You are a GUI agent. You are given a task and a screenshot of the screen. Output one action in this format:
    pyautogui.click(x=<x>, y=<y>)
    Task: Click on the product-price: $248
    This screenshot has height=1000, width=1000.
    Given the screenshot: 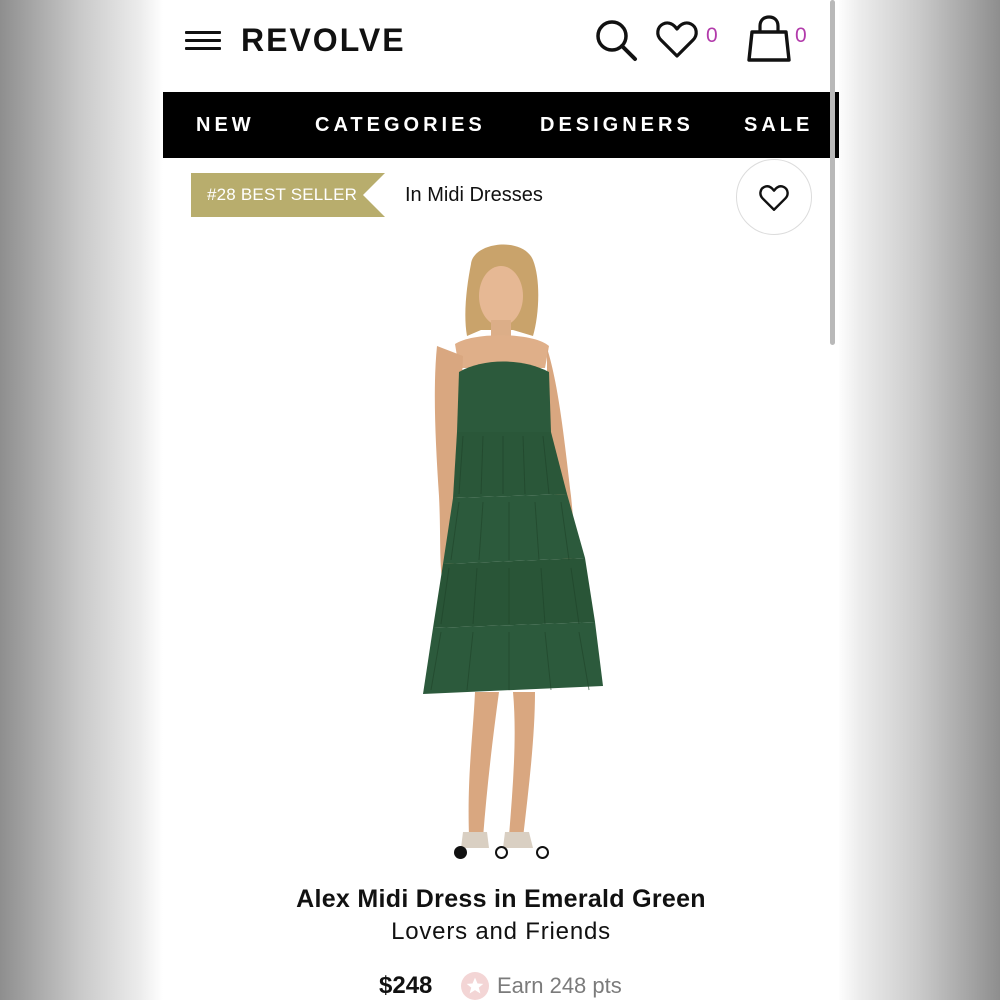 What is the action you would take?
    pyautogui.click(x=406, y=985)
    